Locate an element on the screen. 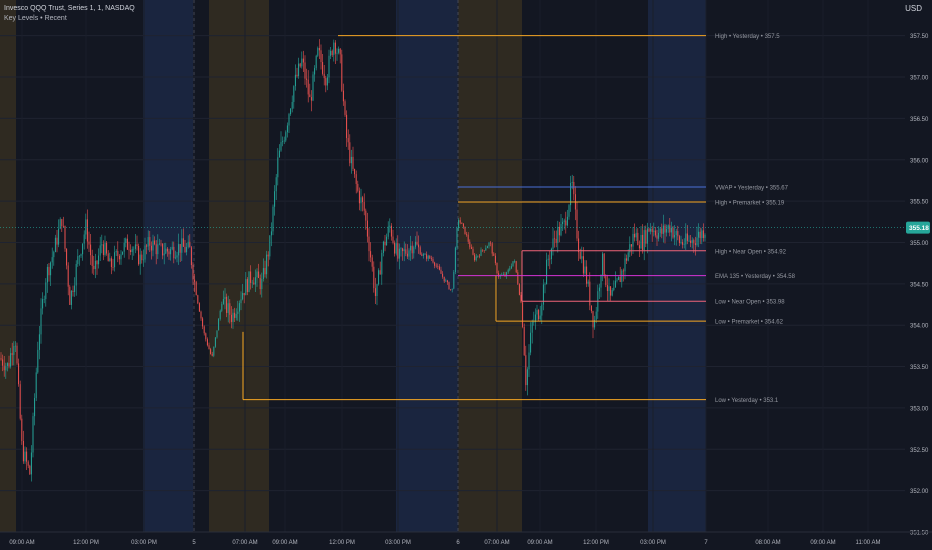 This screenshot has width=932, height=550. price-tick: 355.00 is located at coordinates (919, 244).